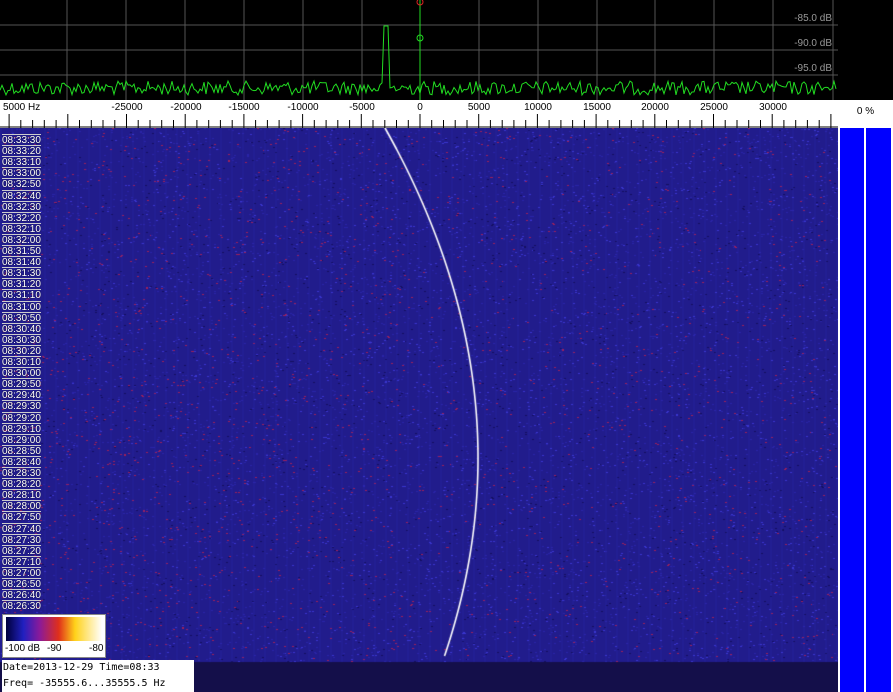  Describe the element at coordinates (420, 107) in the screenshot. I see `axis-tick-label: 0` at that location.